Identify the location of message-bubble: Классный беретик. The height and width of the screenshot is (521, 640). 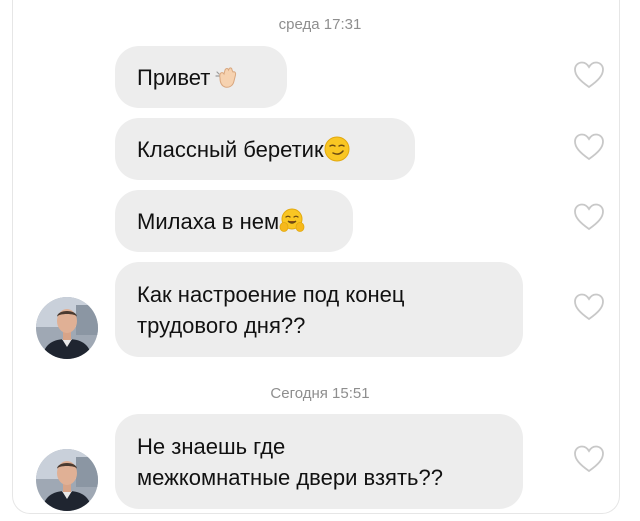
(265, 149).